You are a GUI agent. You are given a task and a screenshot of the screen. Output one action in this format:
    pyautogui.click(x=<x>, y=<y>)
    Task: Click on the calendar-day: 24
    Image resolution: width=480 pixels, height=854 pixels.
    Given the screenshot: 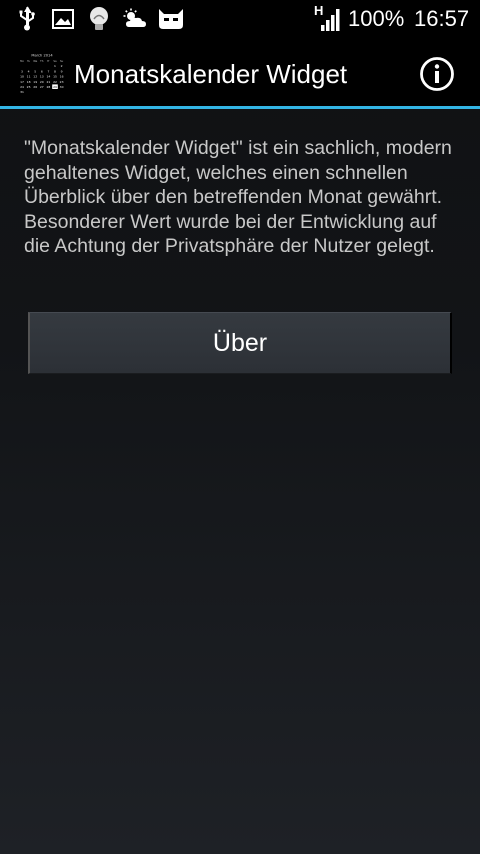 What is the action you would take?
    pyautogui.click(x=22, y=87)
    